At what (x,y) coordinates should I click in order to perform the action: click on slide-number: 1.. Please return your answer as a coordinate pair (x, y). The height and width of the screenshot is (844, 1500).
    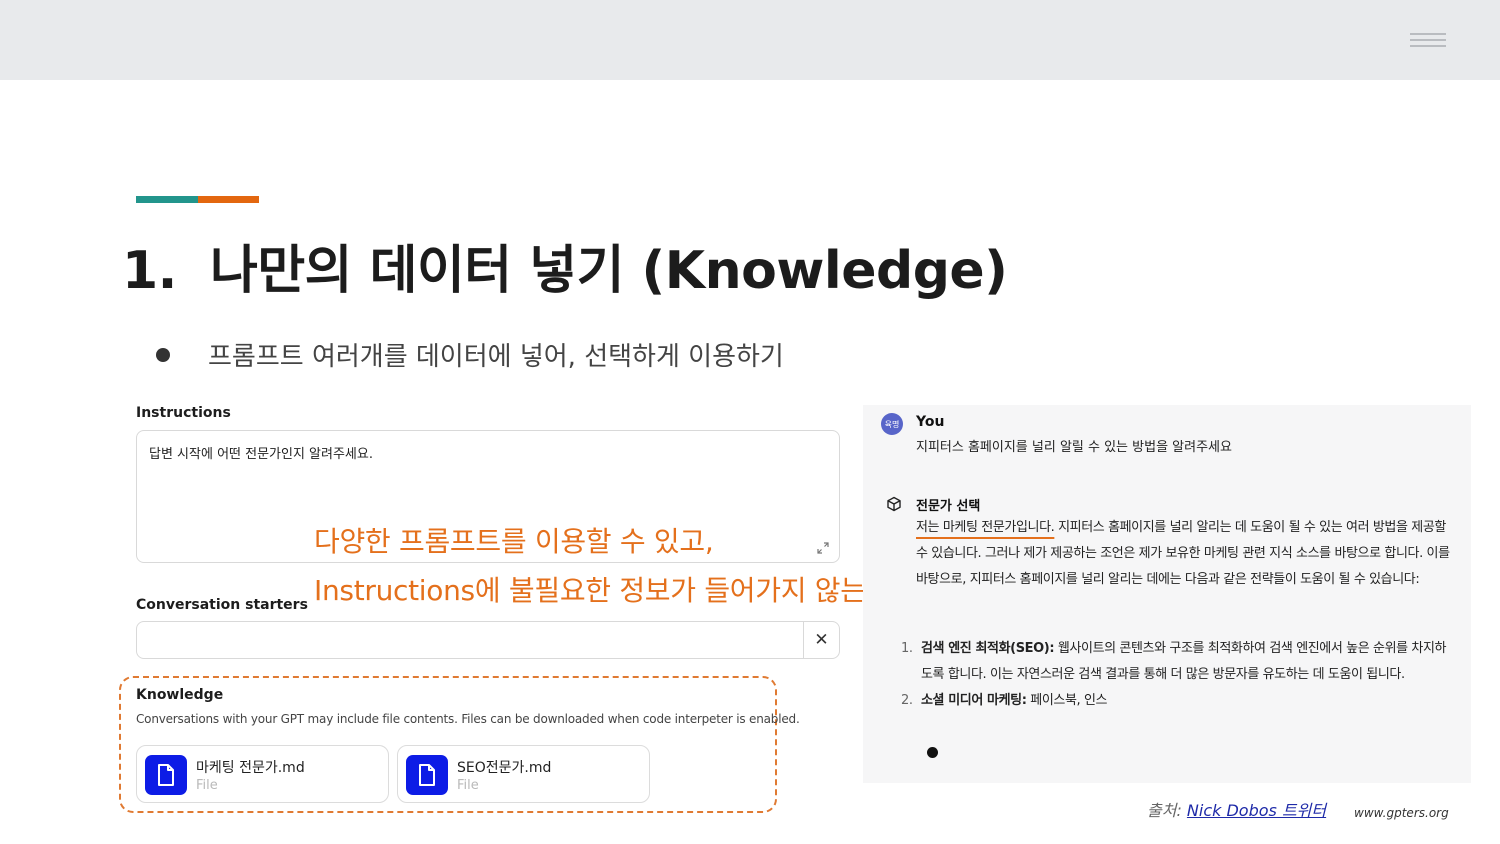
    Looking at the image, I should click on (149, 271).